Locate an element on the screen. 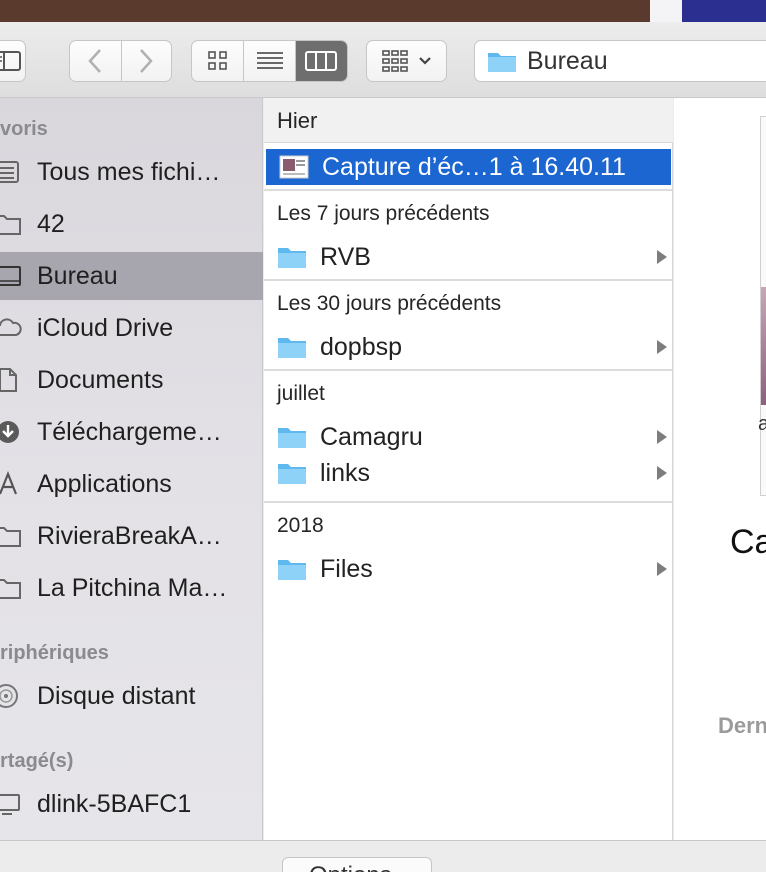 The width and height of the screenshot is (766, 872). grid-icon is located at coordinates (217, 60).